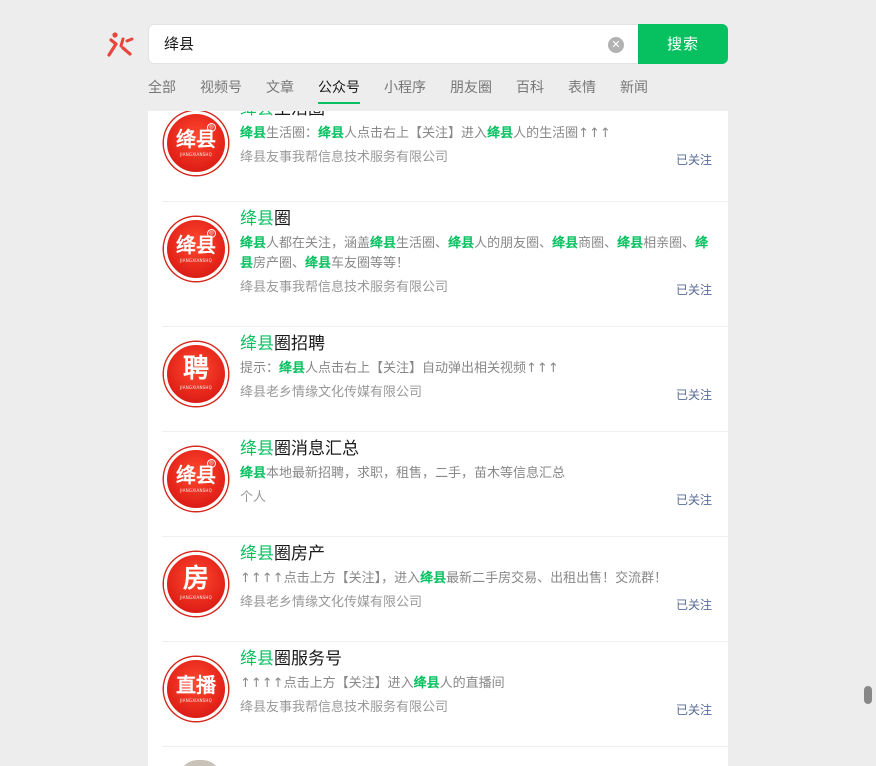 The image size is (876, 766). What do you see at coordinates (195, 369) in the screenshot?
I see `avatar-text: 聘` at bounding box center [195, 369].